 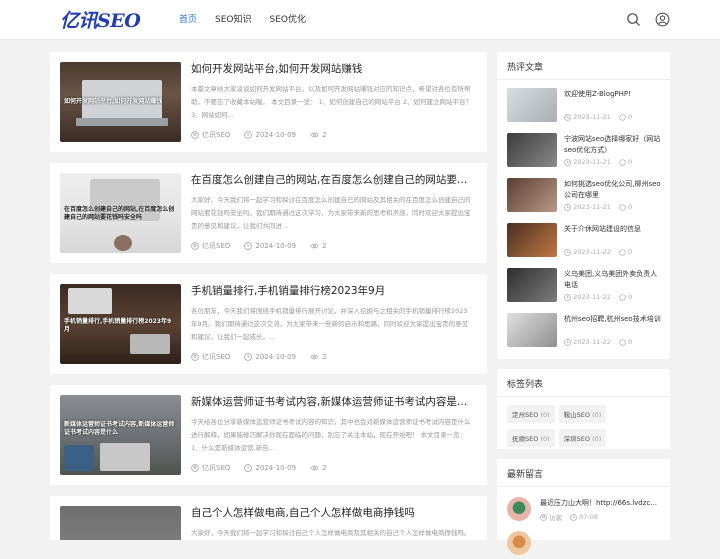 What do you see at coordinates (119, 428) in the screenshot?
I see `thumbnail-caption: 新媒体运营师证书考试内容,新媒体运营师证书考试内容是什么` at bounding box center [119, 428].